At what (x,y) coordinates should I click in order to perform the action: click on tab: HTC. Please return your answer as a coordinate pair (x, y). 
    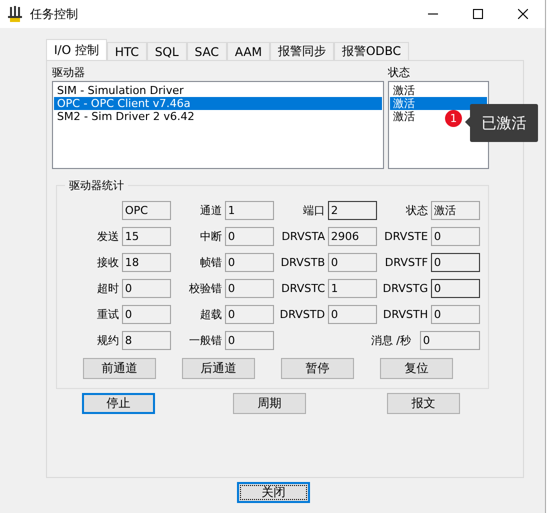
    Looking at the image, I should click on (126, 51).